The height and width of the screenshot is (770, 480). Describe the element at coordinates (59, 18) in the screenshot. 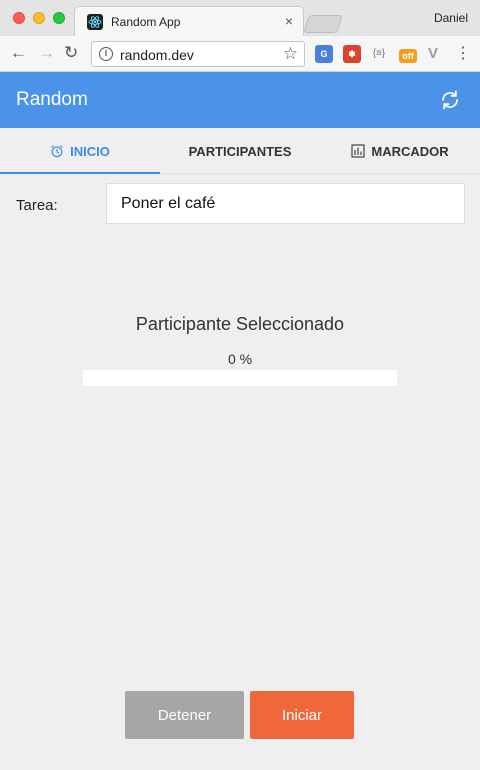

I see `zoom-window-button` at that location.